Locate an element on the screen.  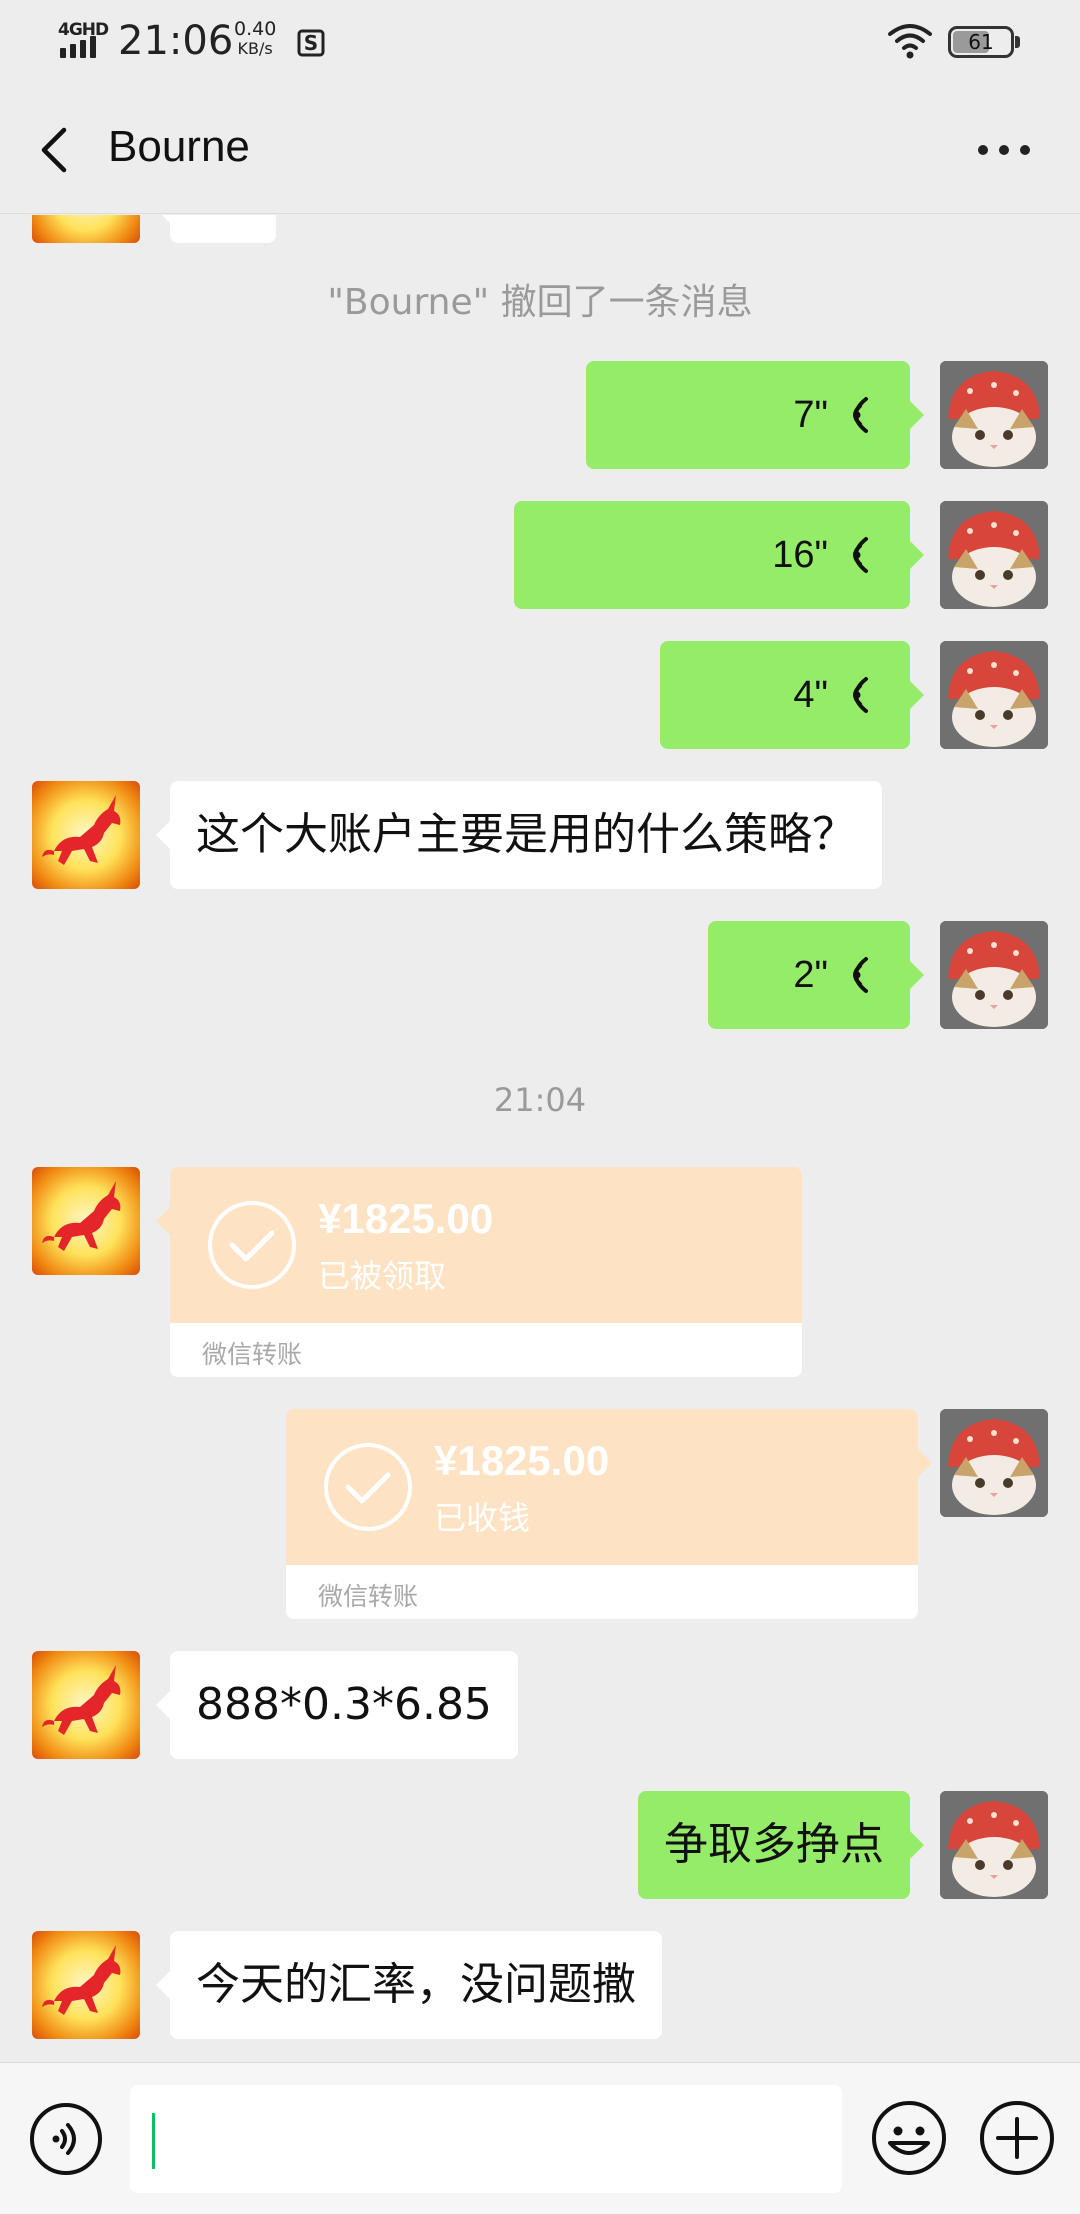
message-bubble-partial is located at coordinates (216, 229).